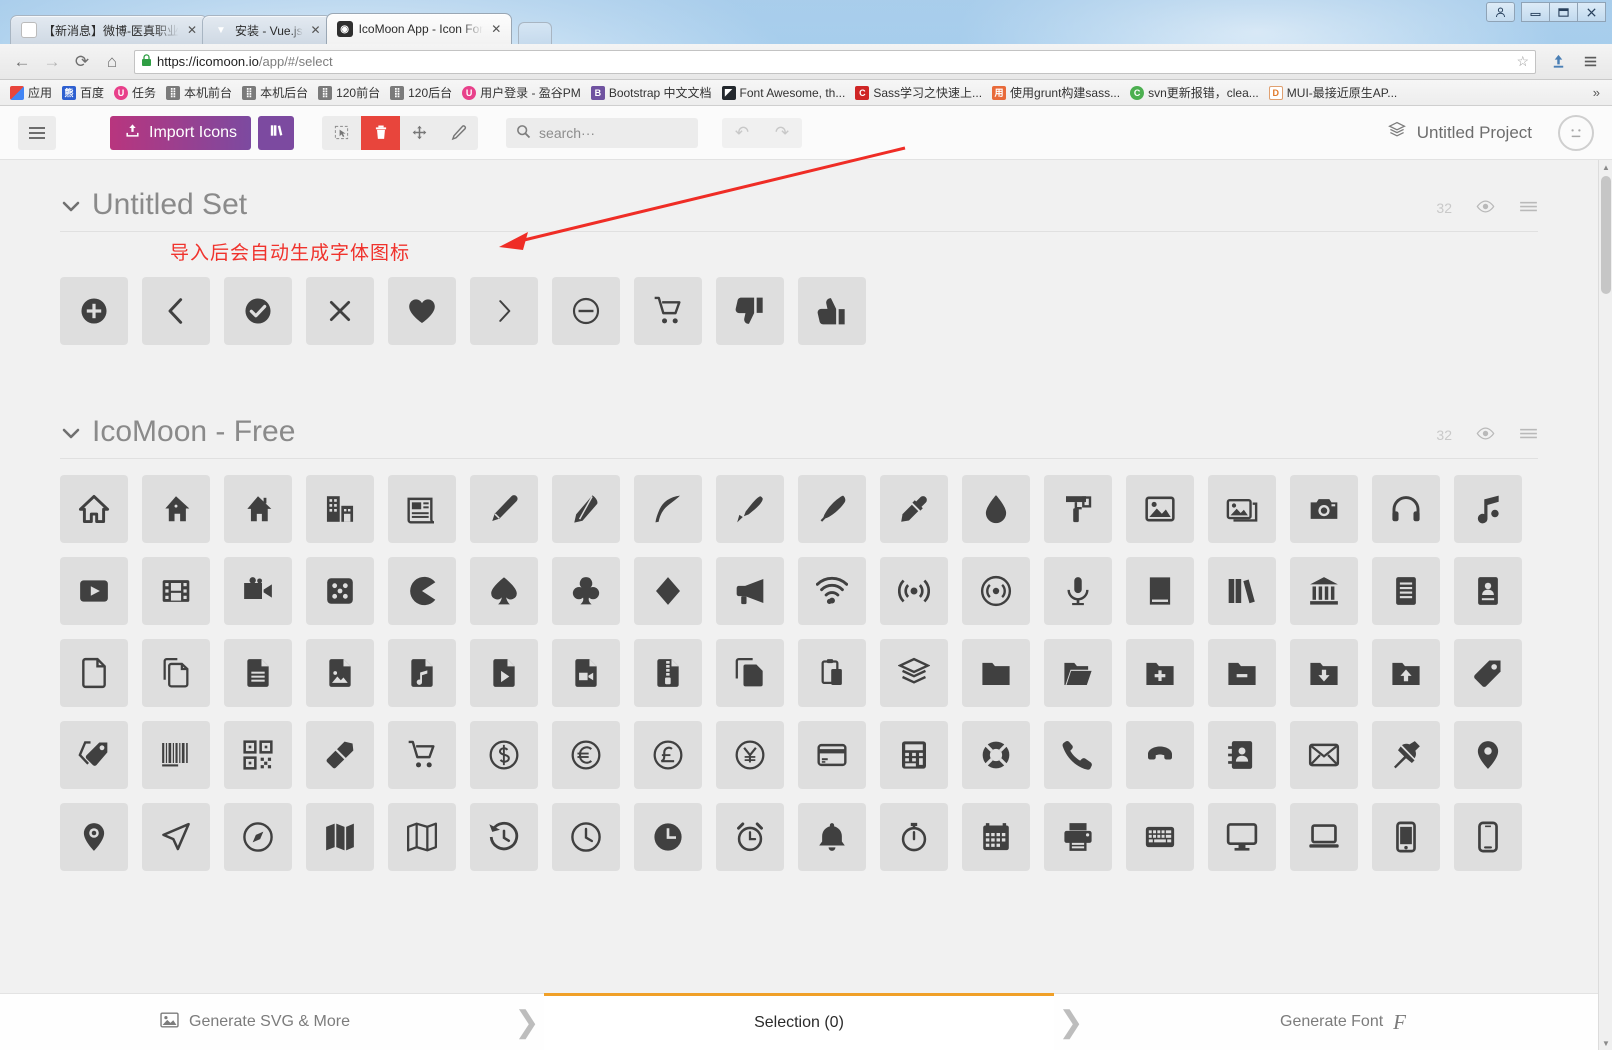 This screenshot has width=1612, height=1050. Describe the element at coordinates (1242, 509) in the screenshot. I see `icon-tile-images` at that location.